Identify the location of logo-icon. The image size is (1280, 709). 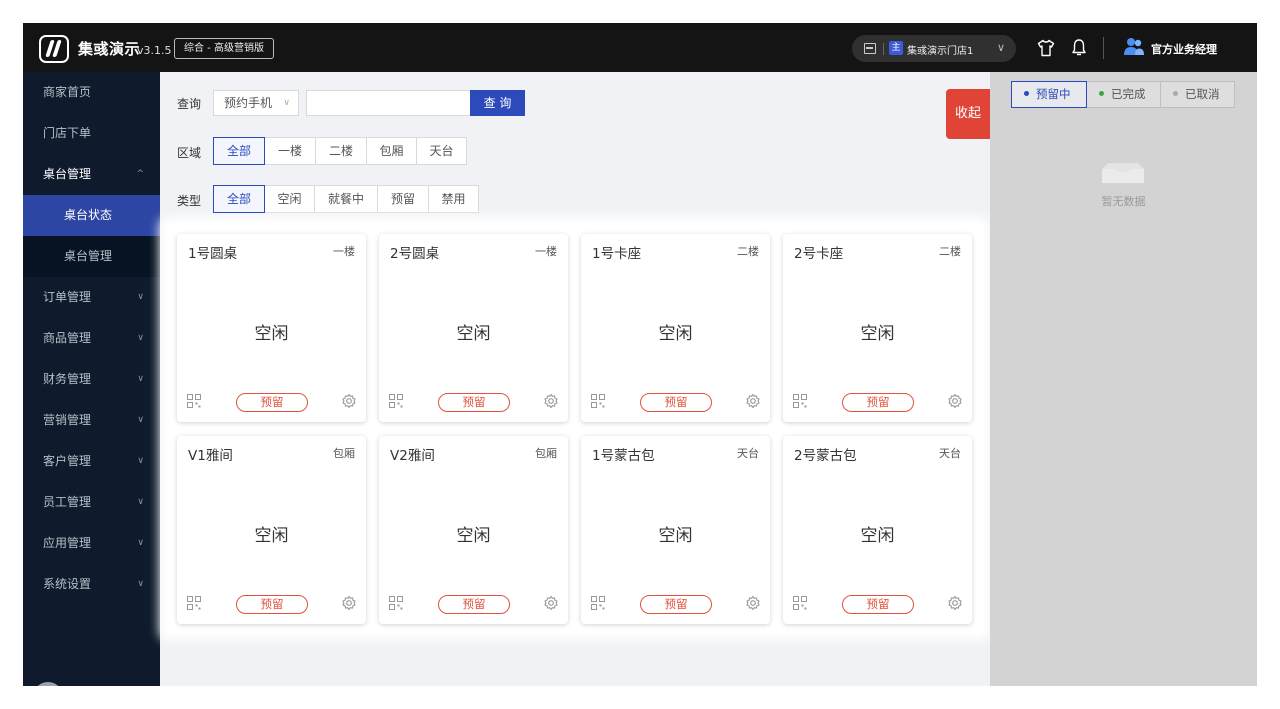
(54, 49).